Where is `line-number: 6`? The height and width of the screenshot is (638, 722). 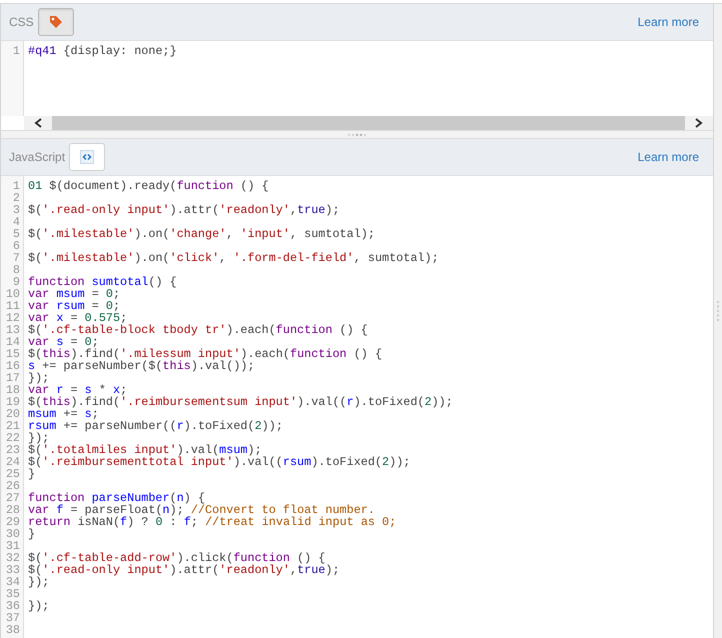 line-number: 6 is located at coordinates (16, 246).